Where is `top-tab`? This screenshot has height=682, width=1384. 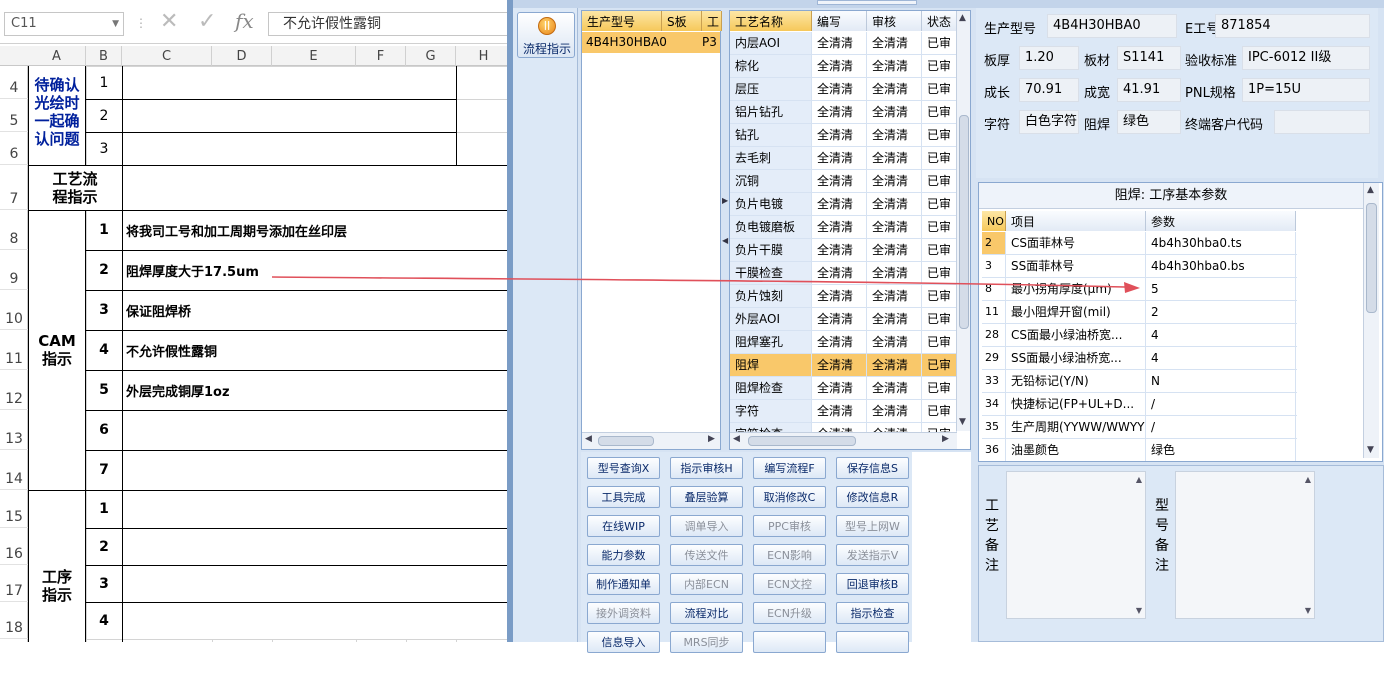
top-tab is located at coordinates (867, 2).